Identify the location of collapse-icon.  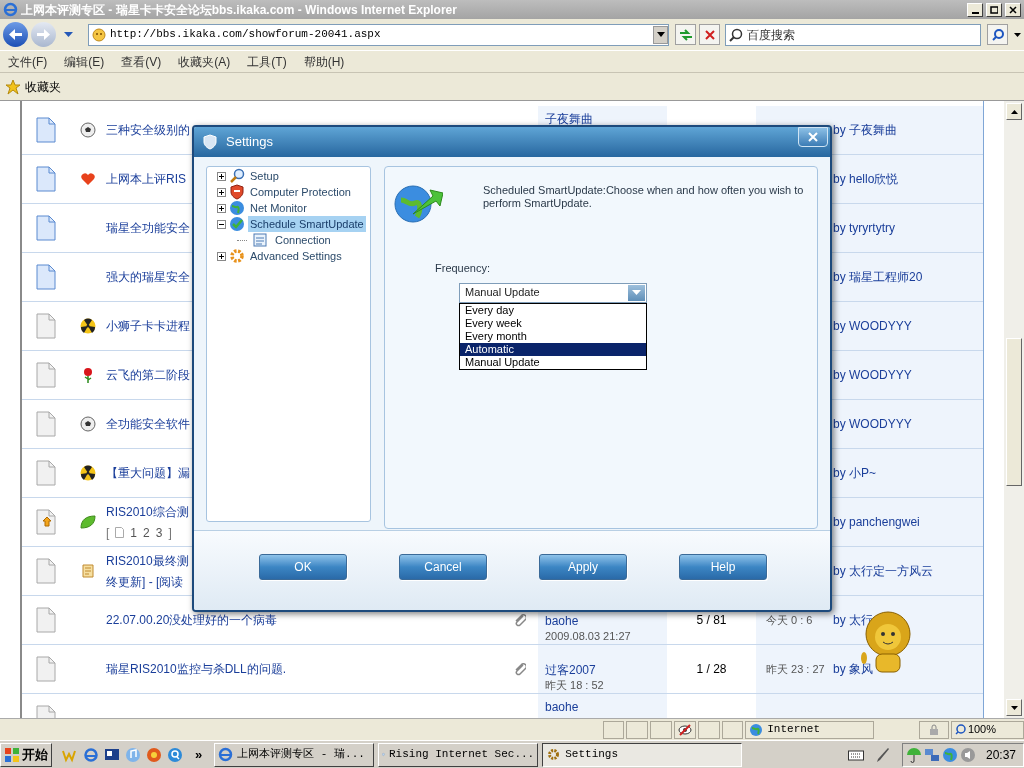
(221, 224).